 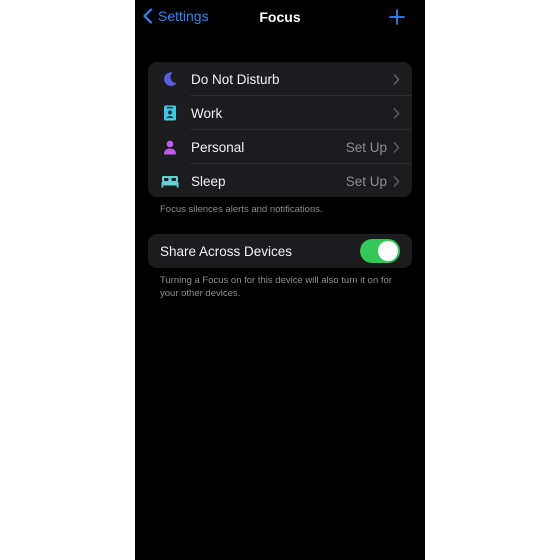 What do you see at coordinates (388, 251) in the screenshot?
I see `toggle-knob` at bounding box center [388, 251].